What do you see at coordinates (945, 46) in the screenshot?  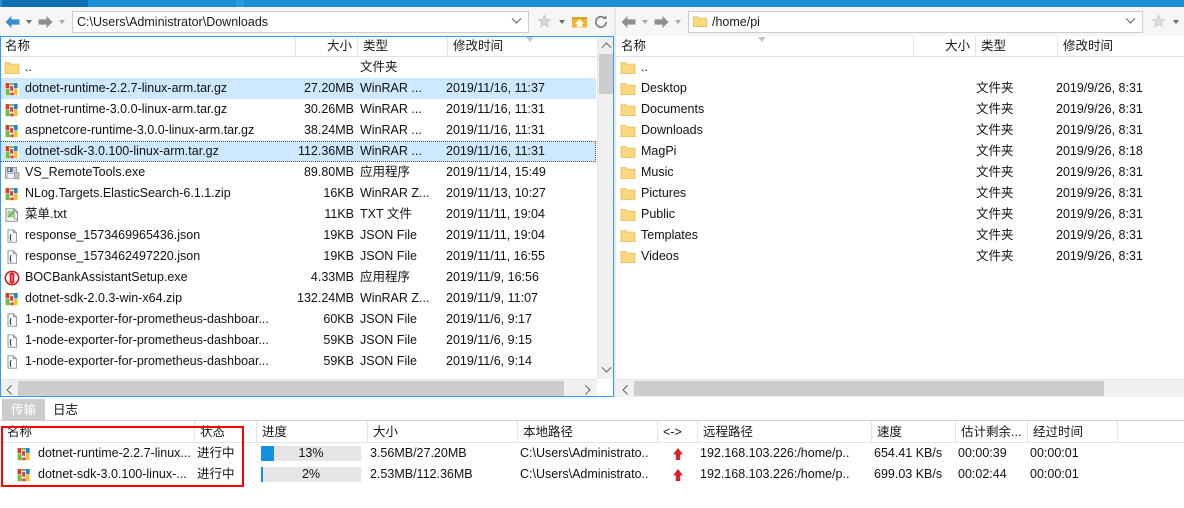 I see `remote-col-size: 大小` at bounding box center [945, 46].